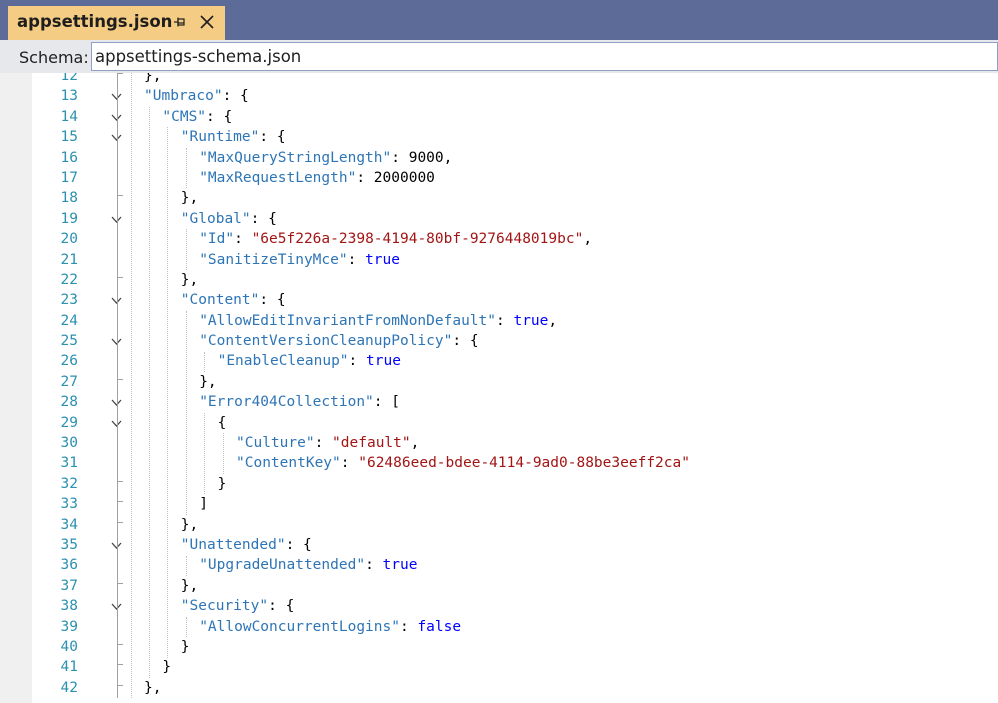  I want to click on code-text: ], so click(203, 504).